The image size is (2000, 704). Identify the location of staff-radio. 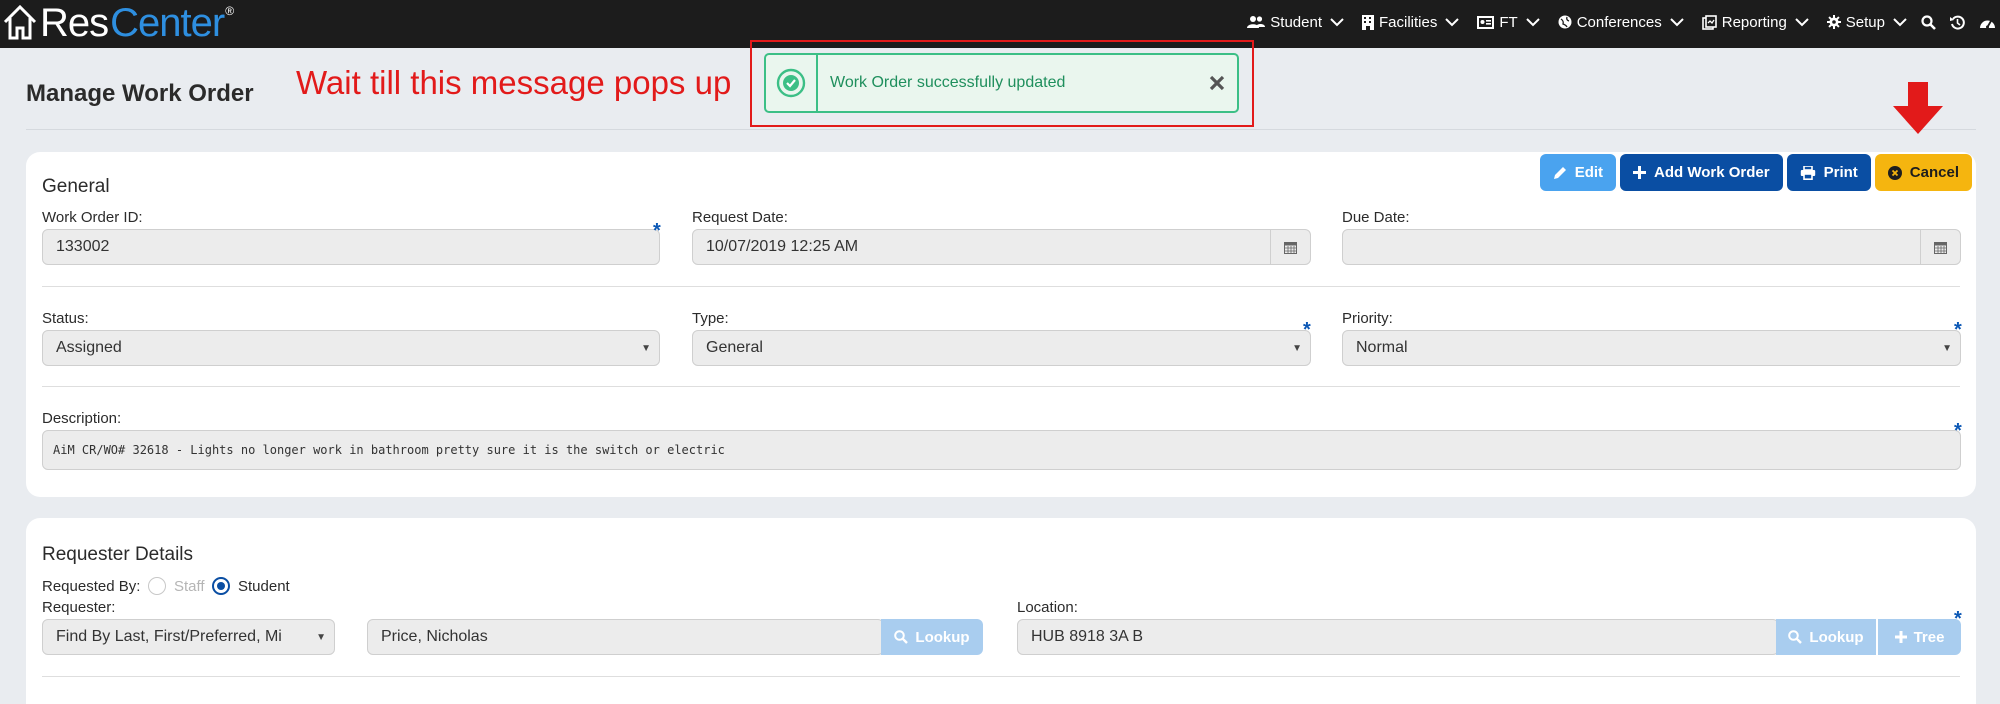
(157, 586).